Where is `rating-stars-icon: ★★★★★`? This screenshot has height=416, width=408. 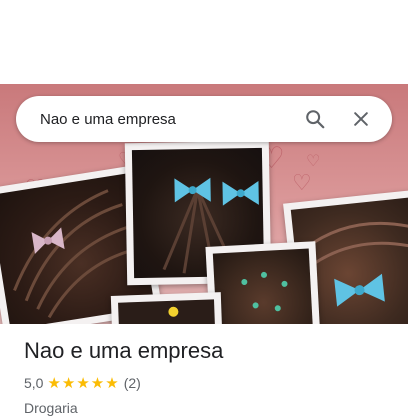
rating-stars-icon: ★★★★★ is located at coordinates (83, 383).